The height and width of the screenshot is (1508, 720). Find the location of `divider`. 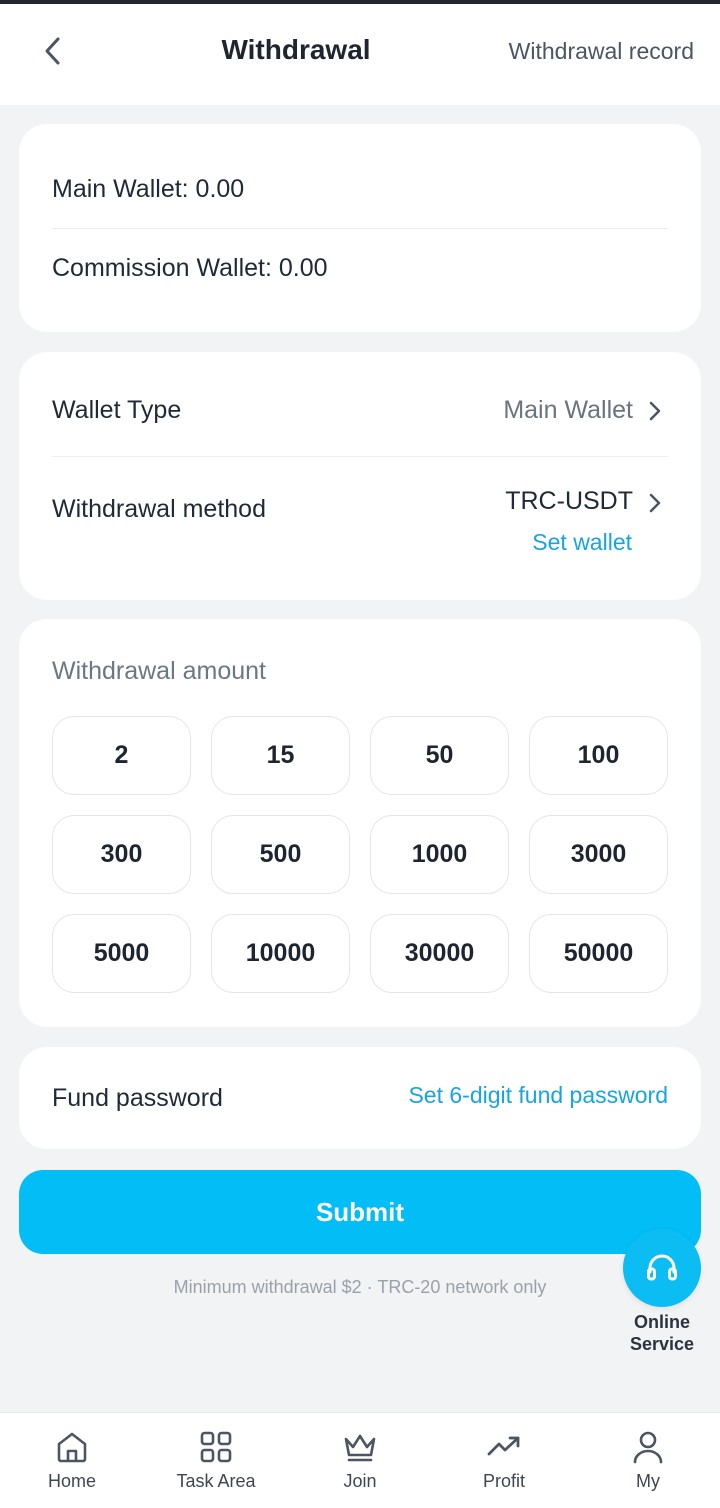

divider is located at coordinates (360, 228).